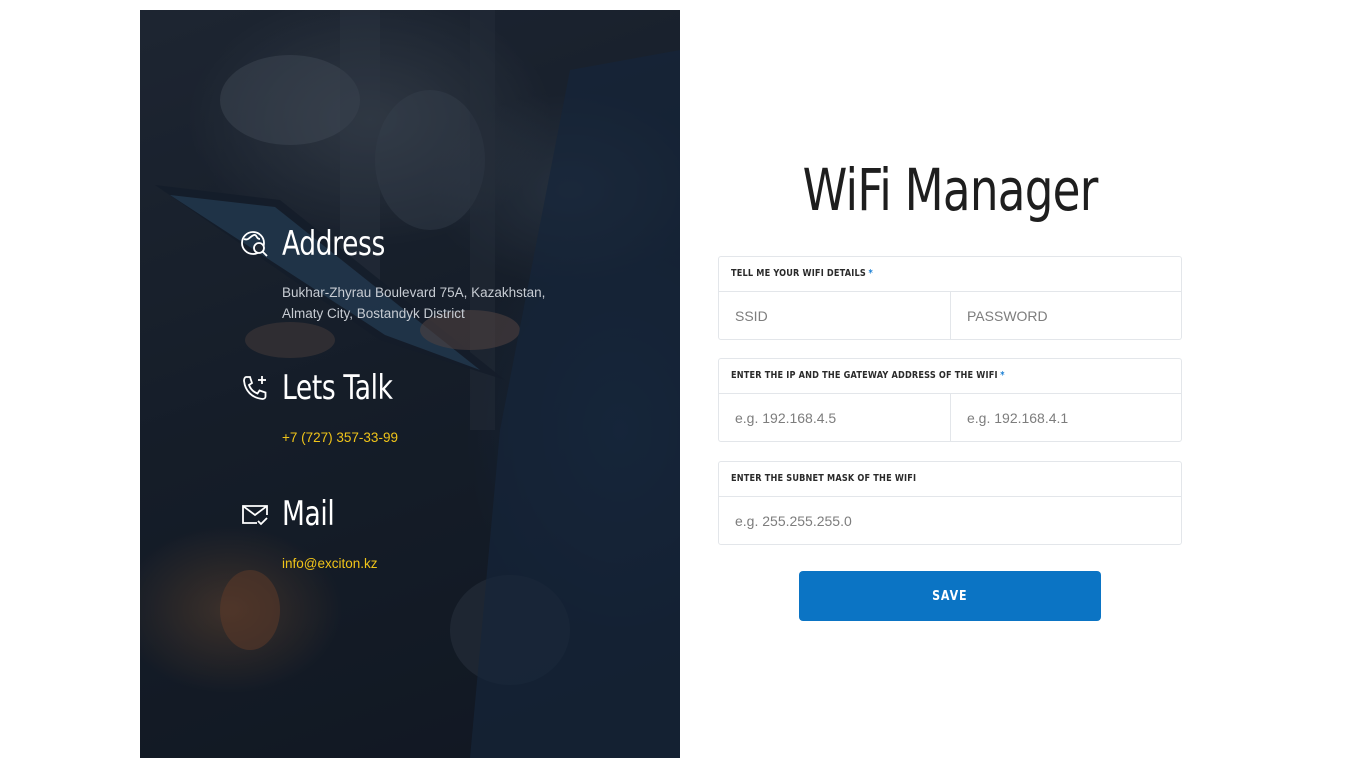 The image size is (1360, 768). Describe the element at coordinates (834, 417) in the screenshot. I see `ip-address-input` at that location.